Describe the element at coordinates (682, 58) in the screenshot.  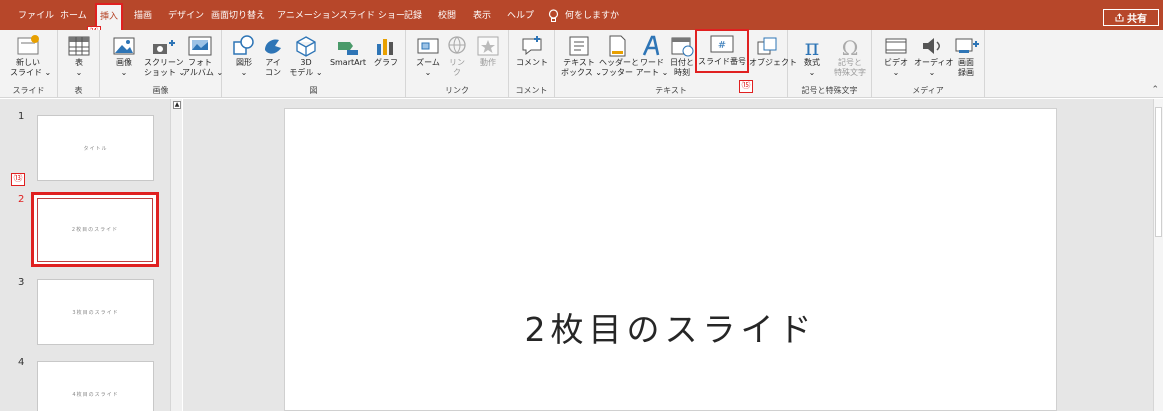
I see `date-time-button: 日付と 時刻` at that location.